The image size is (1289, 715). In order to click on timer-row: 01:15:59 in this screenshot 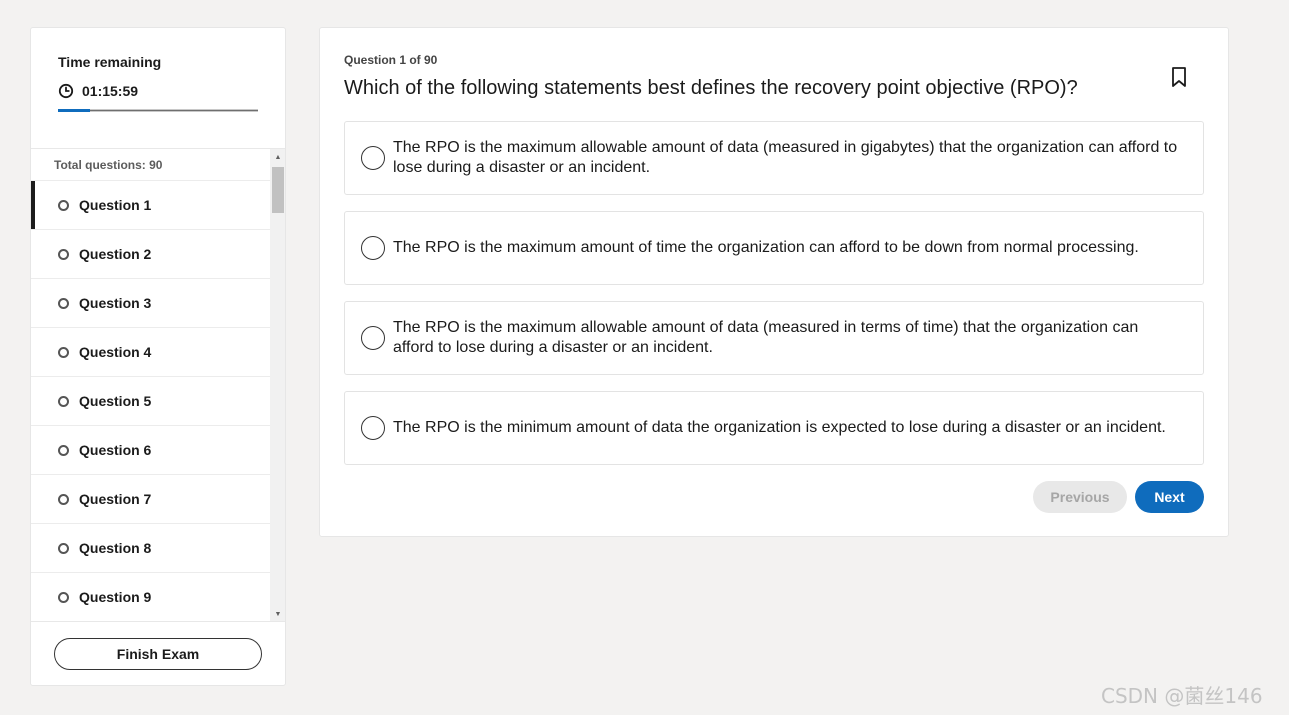, I will do `click(157, 91)`.